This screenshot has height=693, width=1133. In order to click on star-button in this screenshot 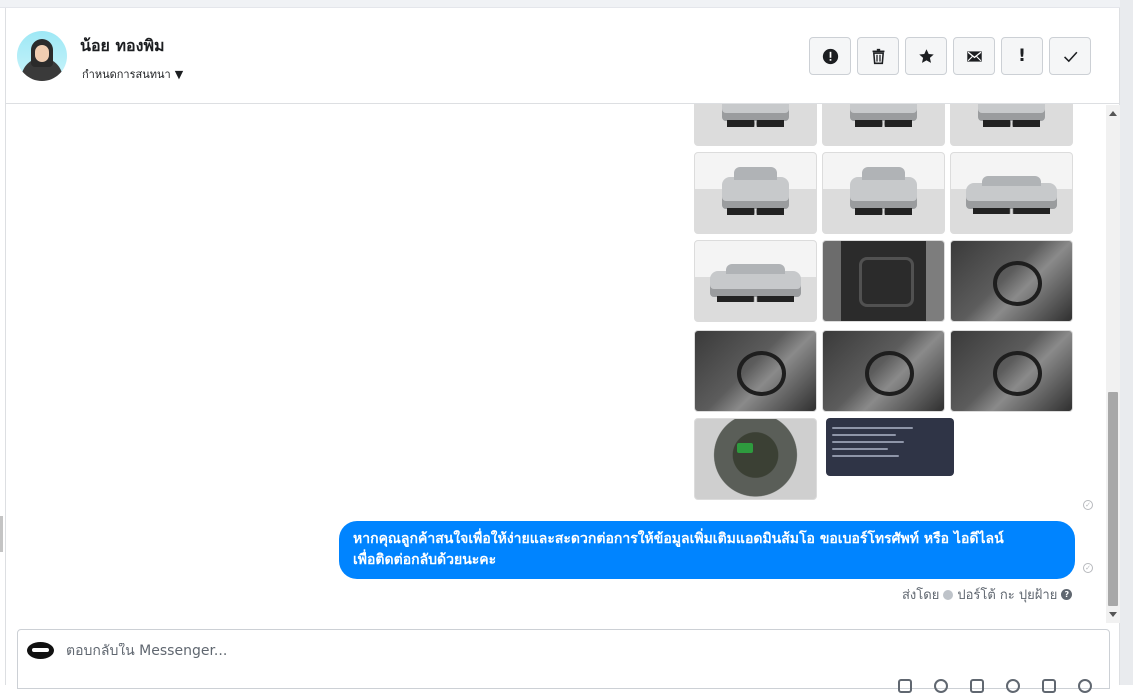, I will do `click(926, 56)`.